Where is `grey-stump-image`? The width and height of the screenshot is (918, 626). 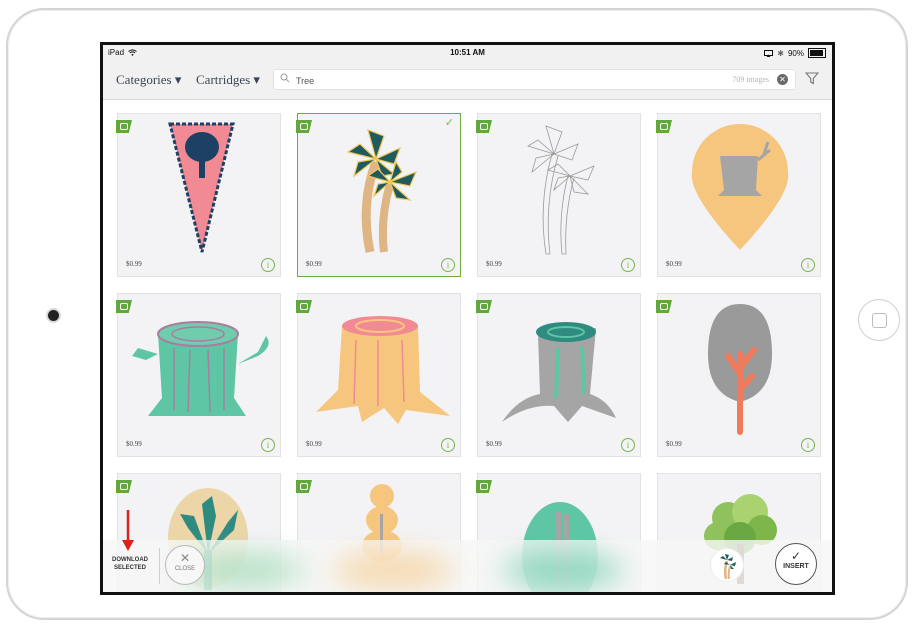 grey-stump-image is located at coordinates (559, 372).